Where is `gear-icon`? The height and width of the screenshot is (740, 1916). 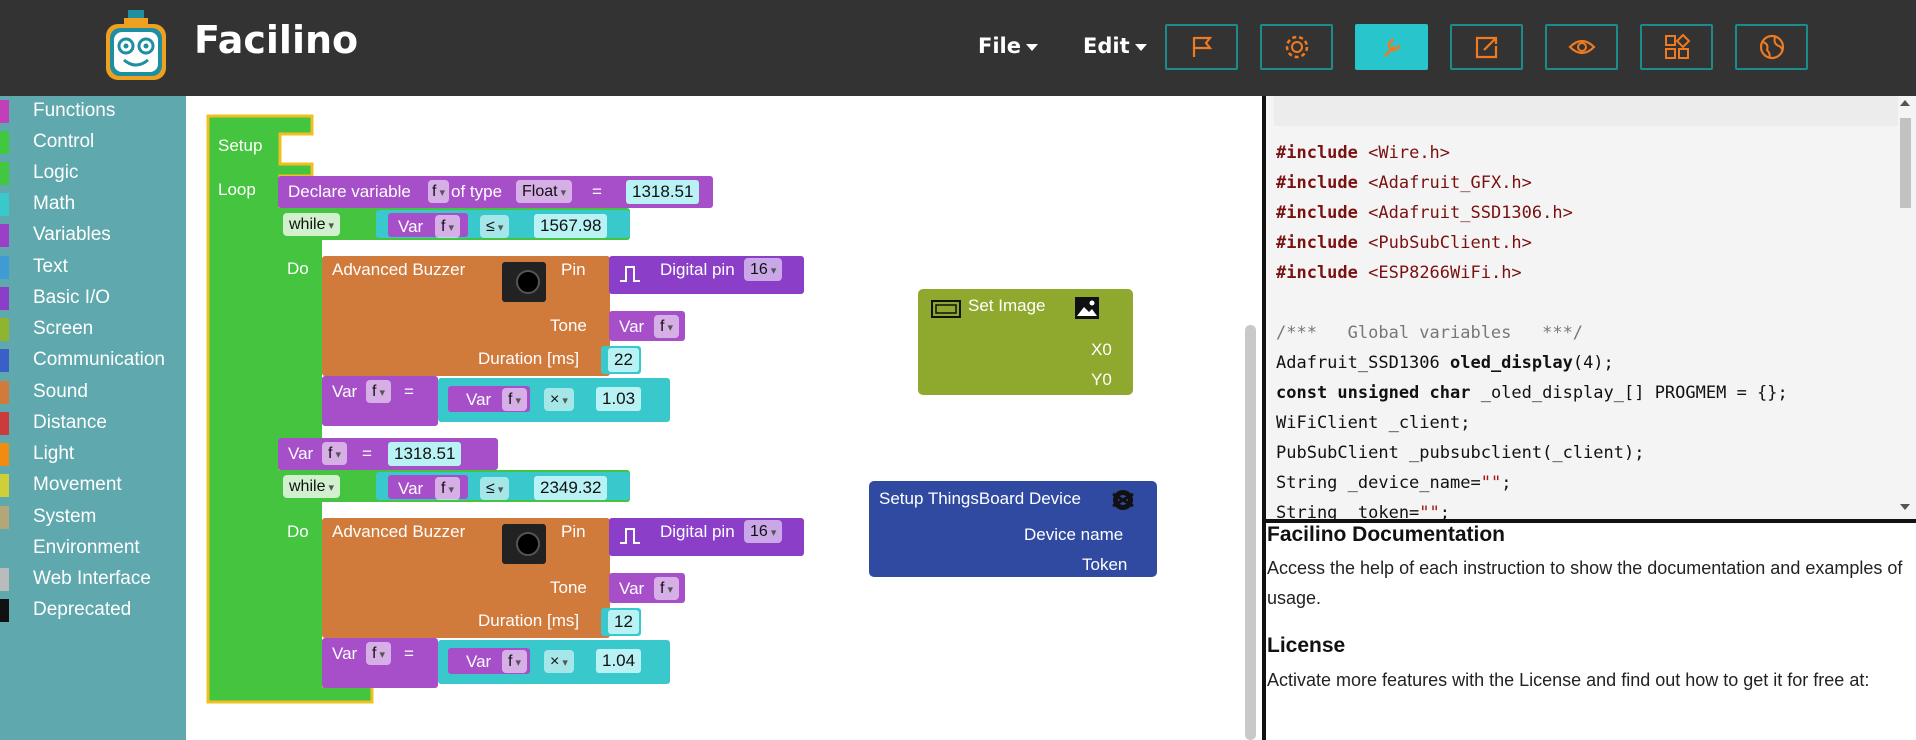
gear-icon is located at coordinates (1296, 47).